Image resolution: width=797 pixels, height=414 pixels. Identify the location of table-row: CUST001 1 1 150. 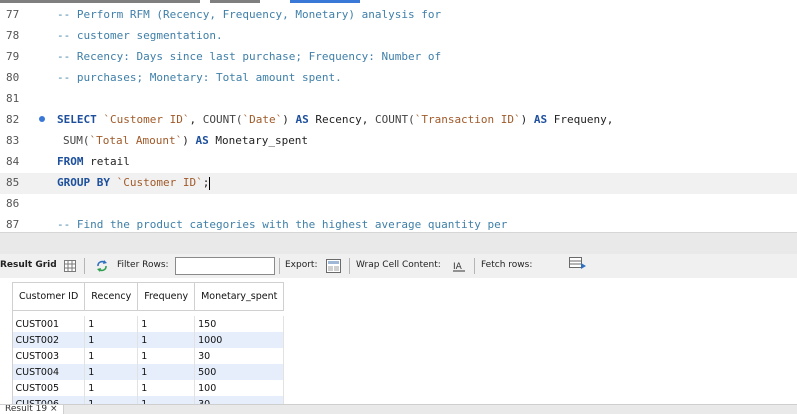
(148, 324).